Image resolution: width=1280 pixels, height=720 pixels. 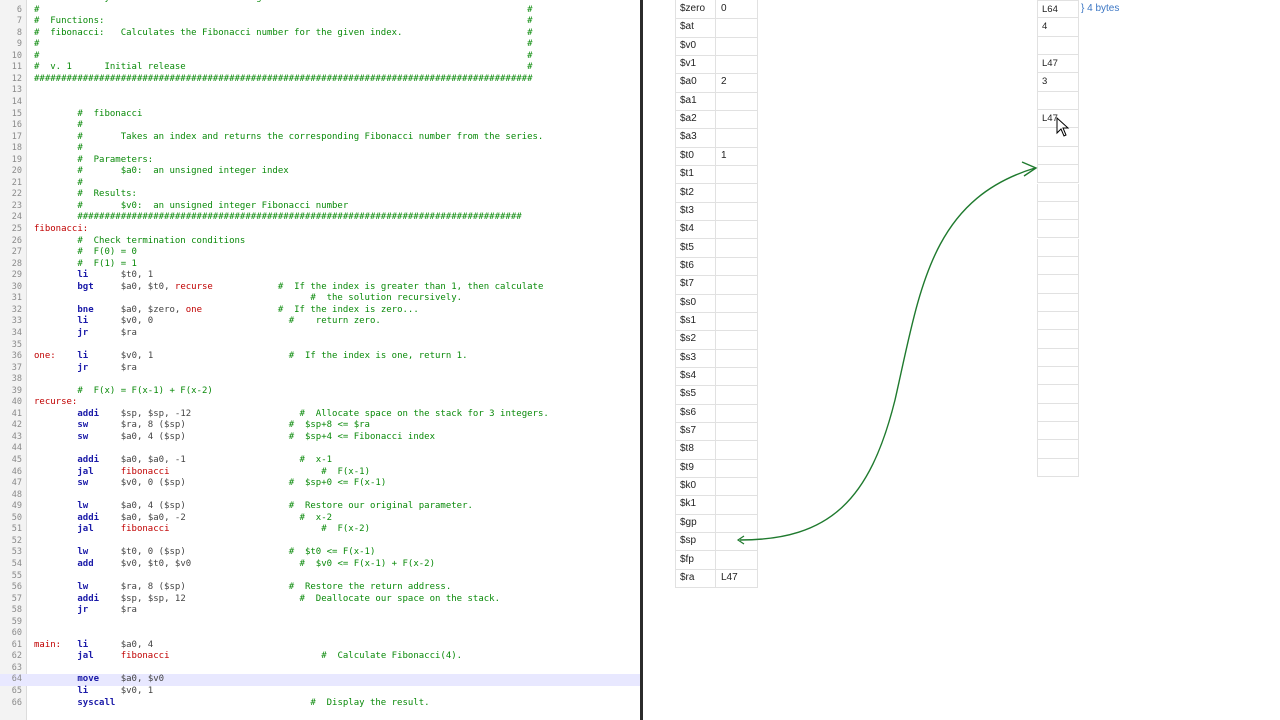 I want to click on mouse-pointer-icon, so click(x=1063, y=126).